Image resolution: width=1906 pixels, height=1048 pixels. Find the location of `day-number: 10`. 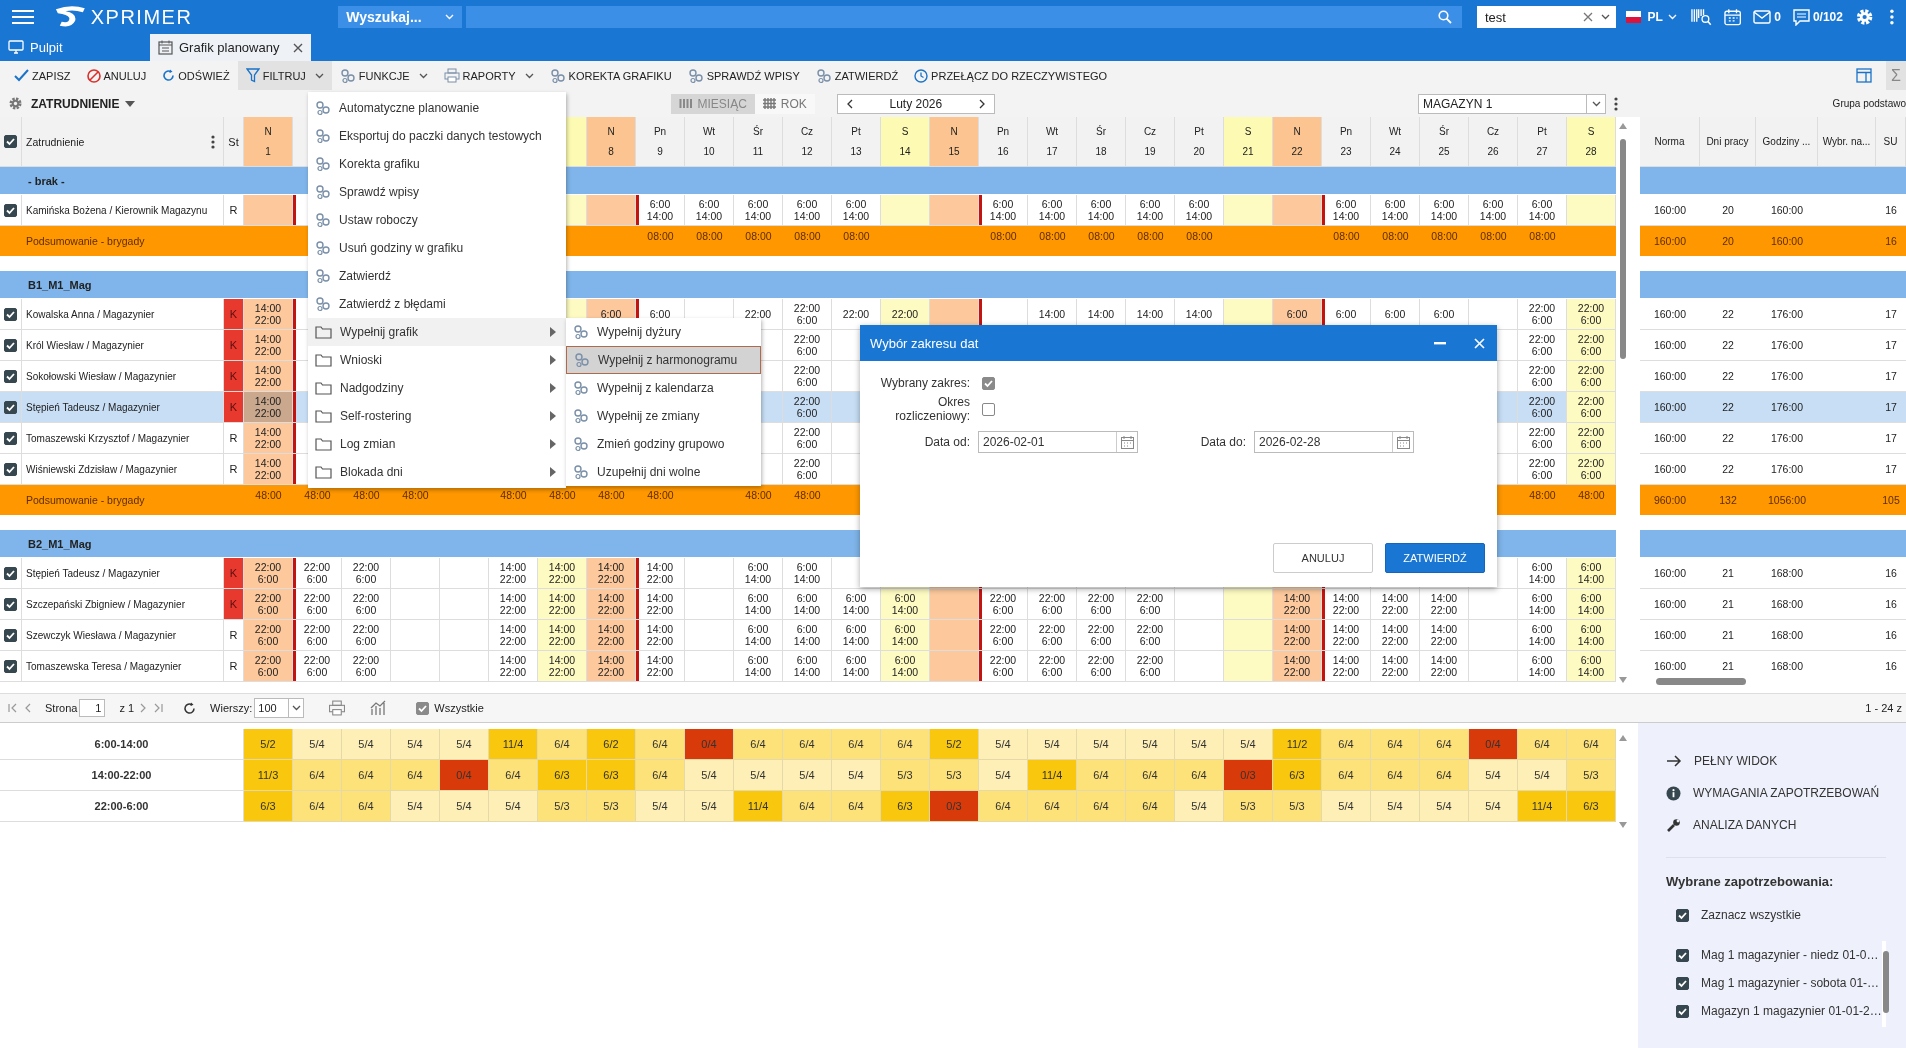

day-number: 10 is located at coordinates (709, 152).